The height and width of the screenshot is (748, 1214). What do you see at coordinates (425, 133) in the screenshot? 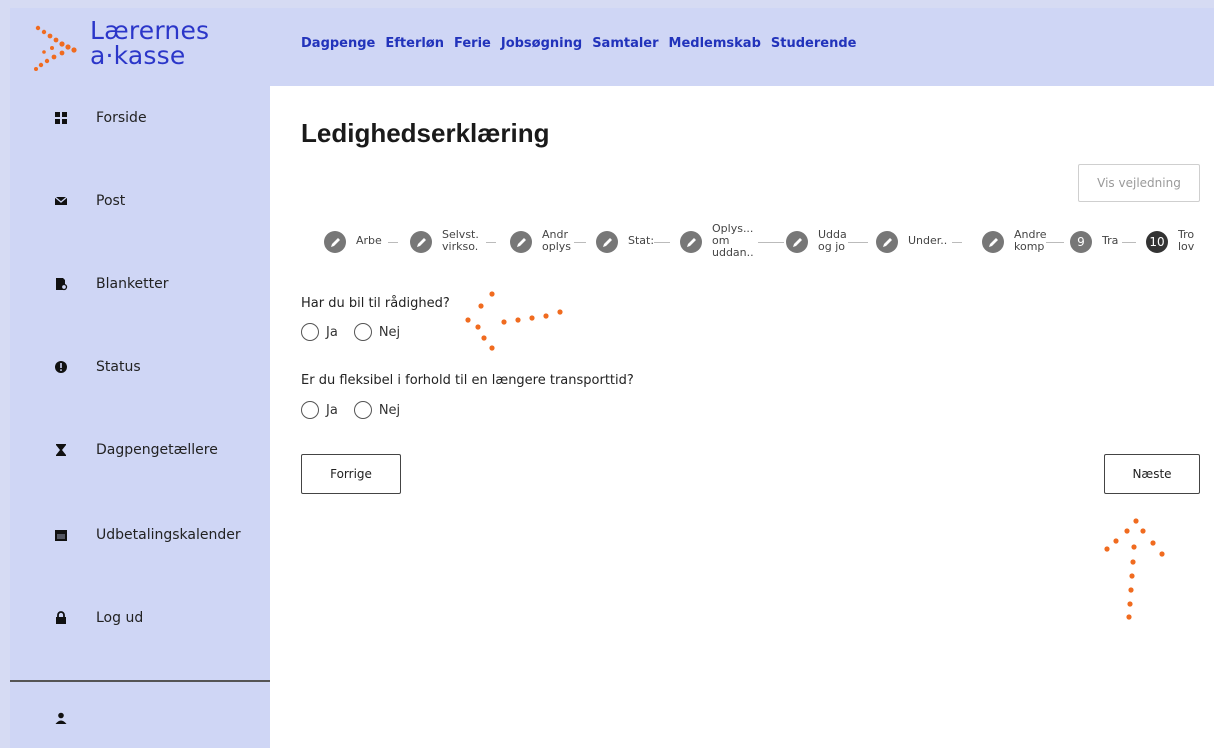
I see `page-title: Ledighedserklæring` at bounding box center [425, 133].